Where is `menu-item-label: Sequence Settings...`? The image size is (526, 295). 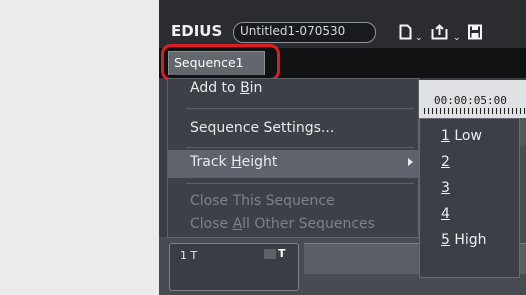
menu-item-label: Sequence Settings... is located at coordinates (262, 128).